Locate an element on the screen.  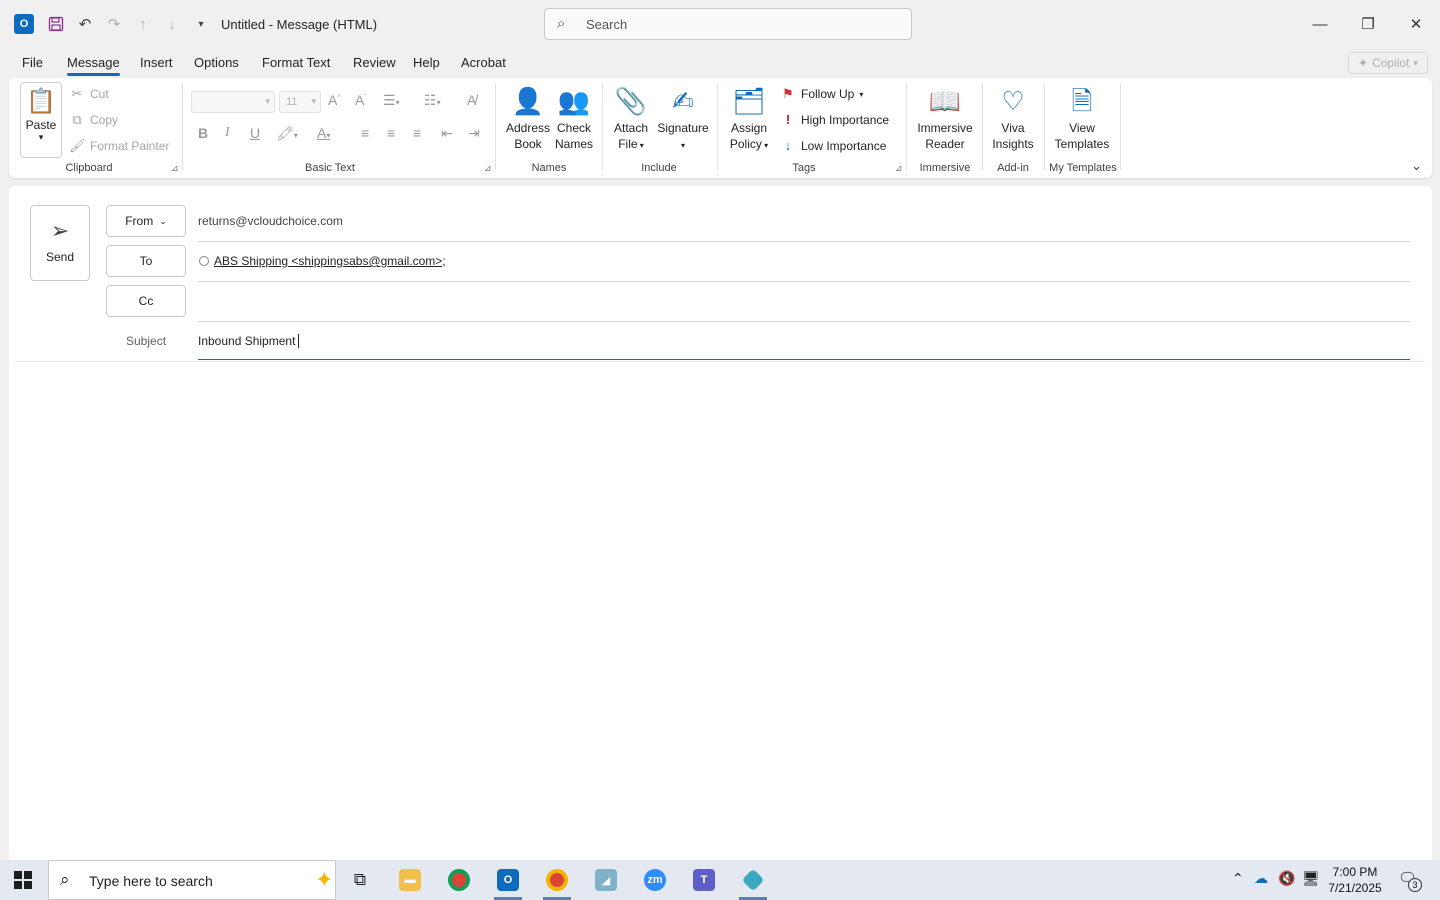
font-size-combo: 11 ▾ is located at coordinates (300, 102).